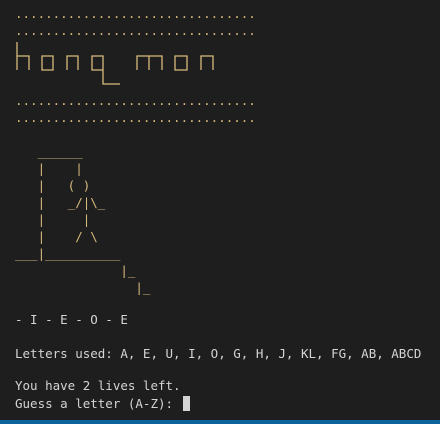  Describe the element at coordinates (49, 151) in the screenshot. I see `gallows-line-1: ______` at that location.